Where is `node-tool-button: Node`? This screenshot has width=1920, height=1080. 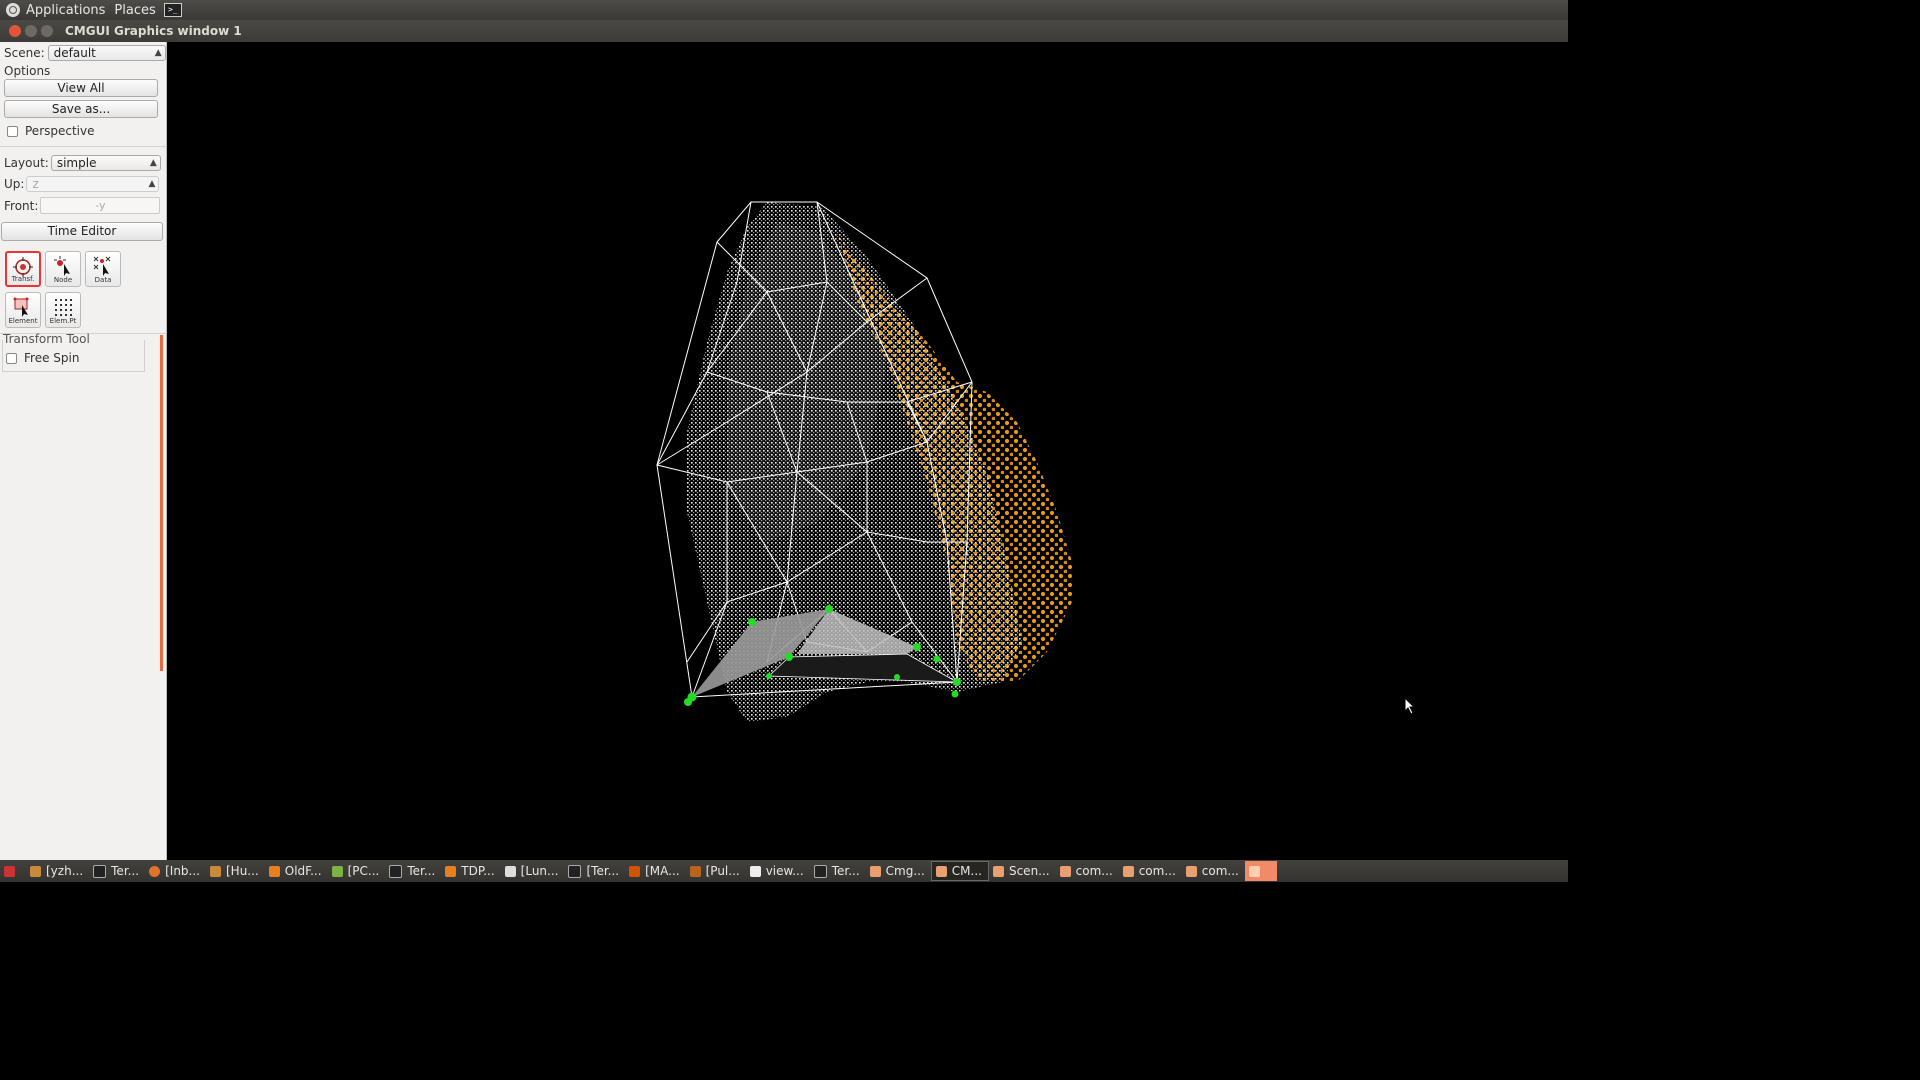 node-tool-button: Node is located at coordinates (63, 269).